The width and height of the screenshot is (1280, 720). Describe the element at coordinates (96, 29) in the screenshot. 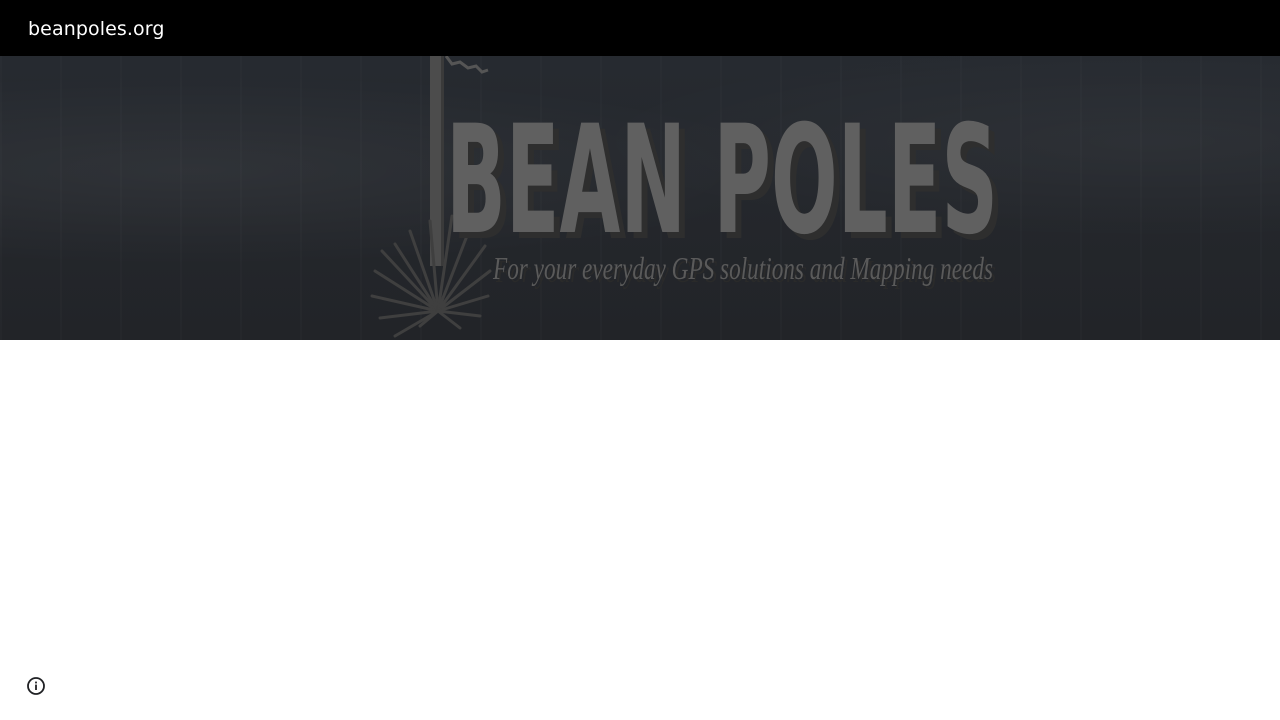

I see `site-title-link: beanpoles.org` at that location.